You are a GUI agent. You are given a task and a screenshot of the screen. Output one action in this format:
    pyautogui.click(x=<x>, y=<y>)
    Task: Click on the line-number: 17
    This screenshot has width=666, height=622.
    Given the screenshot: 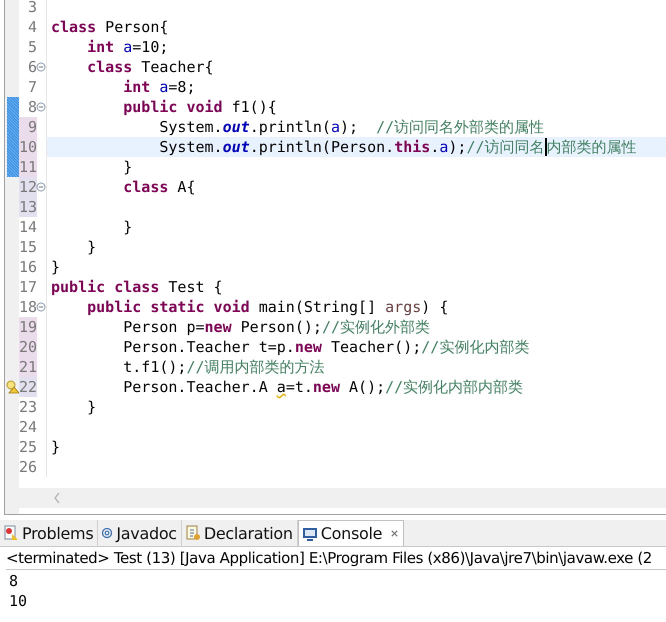 What is the action you would take?
    pyautogui.click(x=28, y=287)
    